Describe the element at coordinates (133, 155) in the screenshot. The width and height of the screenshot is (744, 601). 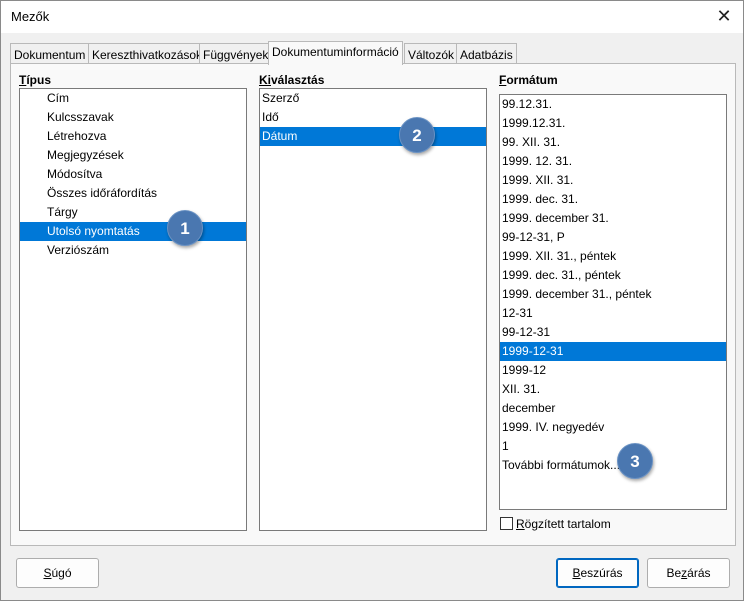
I see `type-item-megjegyzesek: Megjegyzések` at that location.